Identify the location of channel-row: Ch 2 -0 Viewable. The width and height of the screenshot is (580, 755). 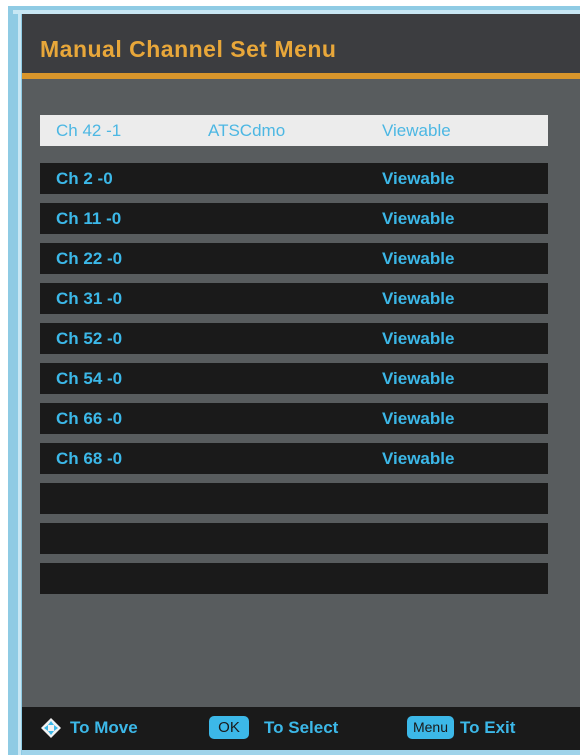
(294, 178).